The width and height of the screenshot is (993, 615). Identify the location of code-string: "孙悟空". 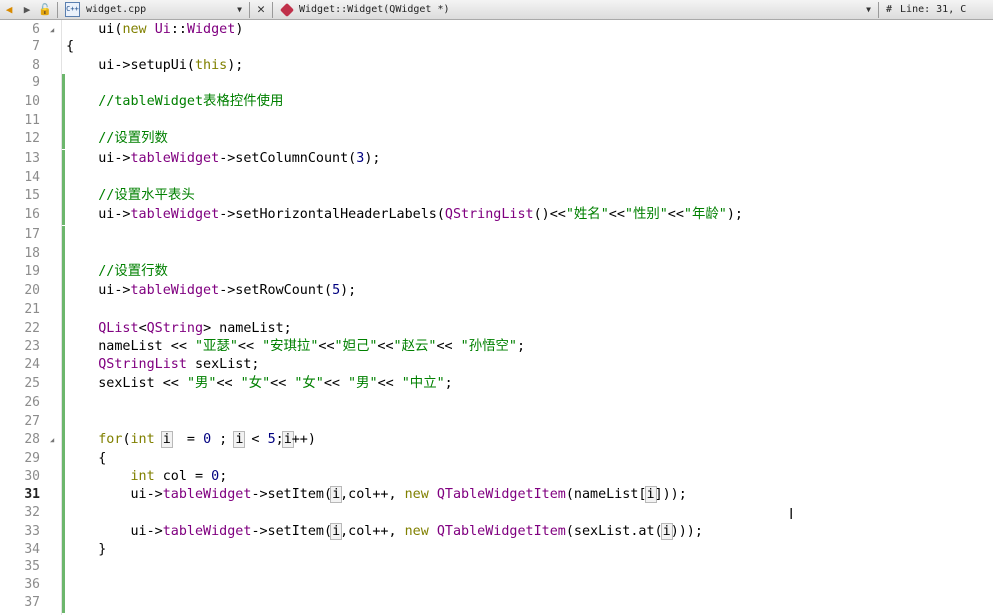
(488, 346).